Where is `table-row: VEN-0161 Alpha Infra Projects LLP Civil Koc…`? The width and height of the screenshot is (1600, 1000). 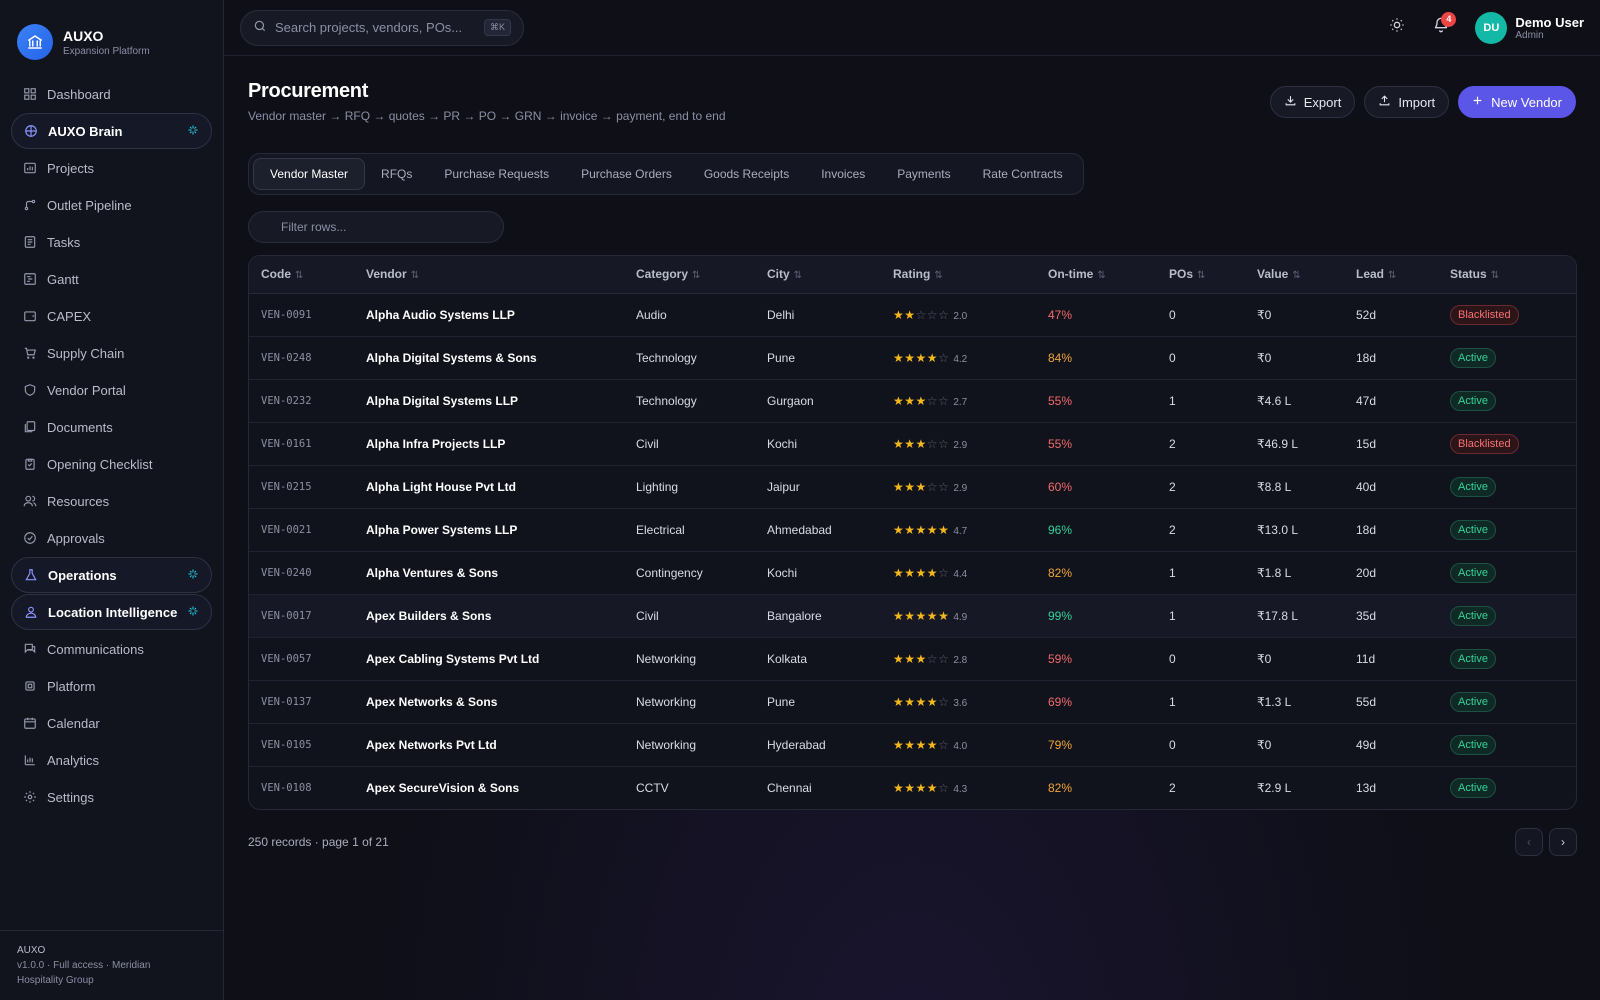 table-row: VEN-0161 Alpha Infra Projects LLP Civil Koc… is located at coordinates (912, 444).